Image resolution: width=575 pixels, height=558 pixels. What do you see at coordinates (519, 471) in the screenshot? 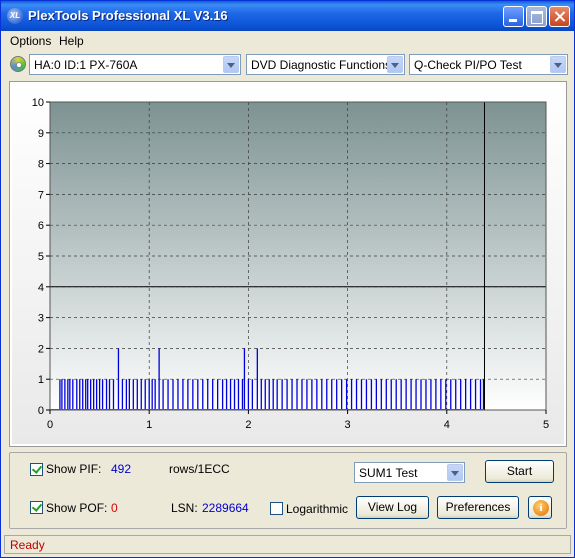
I see `start-button: Start` at bounding box center [519, 471].